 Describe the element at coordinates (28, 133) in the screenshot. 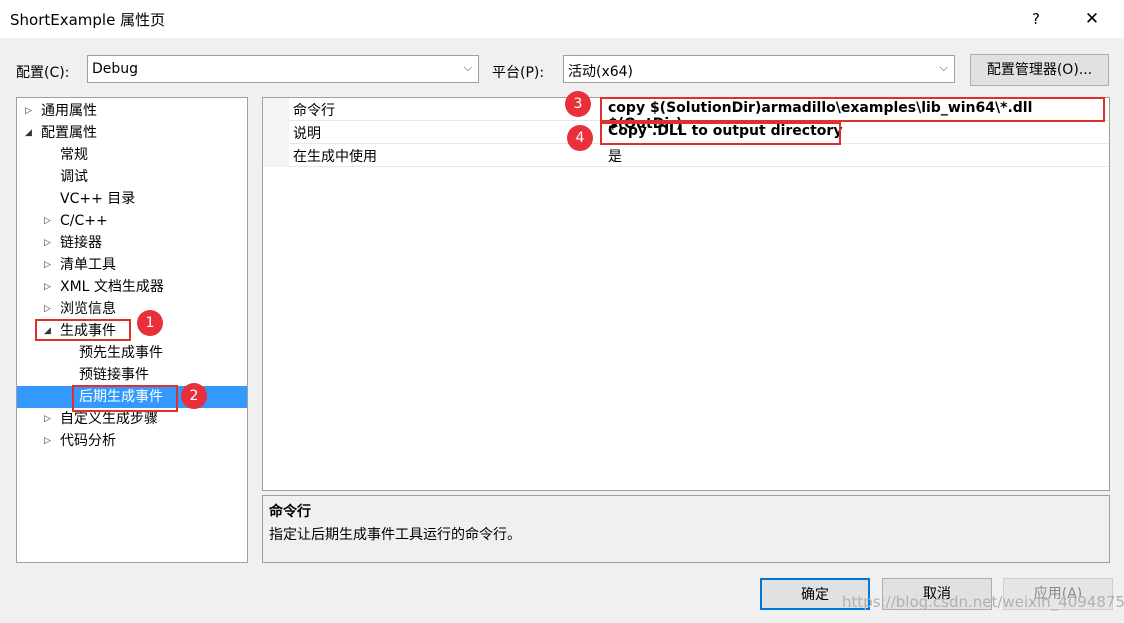

I see `collapse-icon: ◢` at that location.